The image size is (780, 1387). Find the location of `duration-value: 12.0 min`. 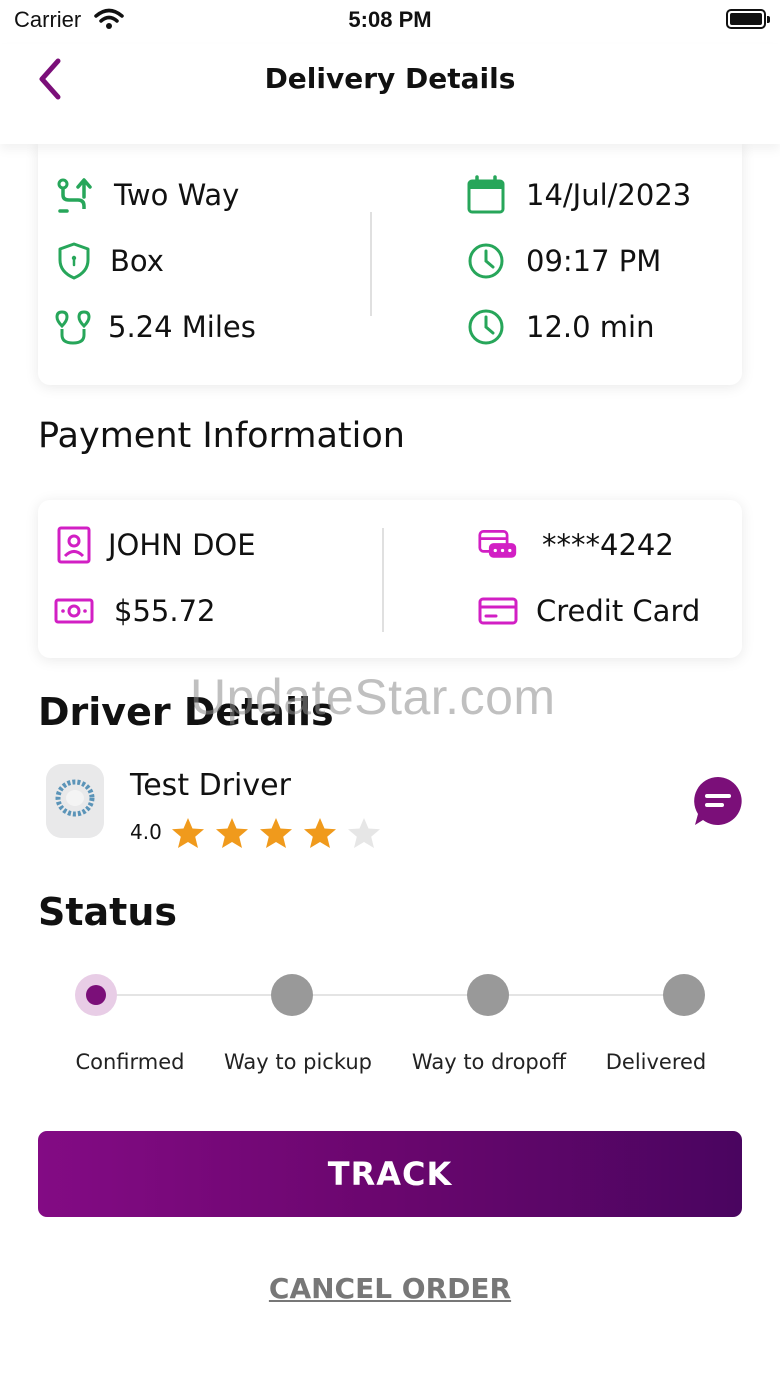

duration-value: 12.0 min is located at coordinates (590, 327).